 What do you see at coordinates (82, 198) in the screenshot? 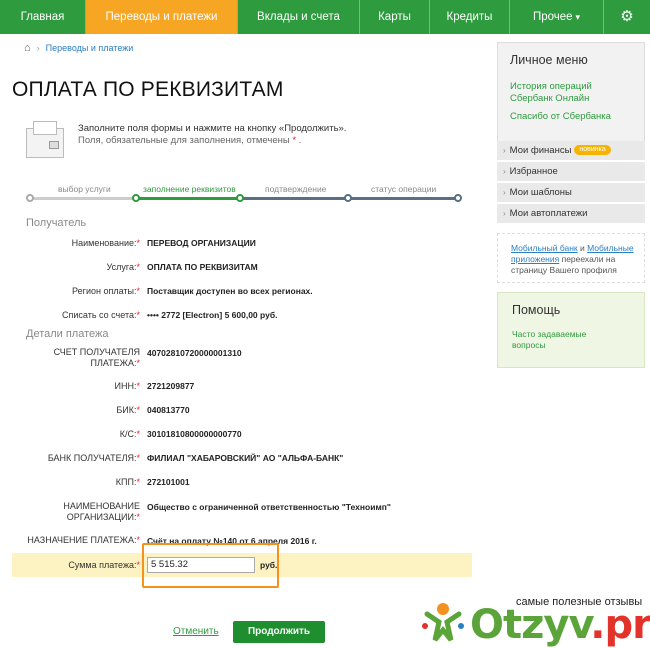
I see `step-track-done` at bounding box center [82, 198].